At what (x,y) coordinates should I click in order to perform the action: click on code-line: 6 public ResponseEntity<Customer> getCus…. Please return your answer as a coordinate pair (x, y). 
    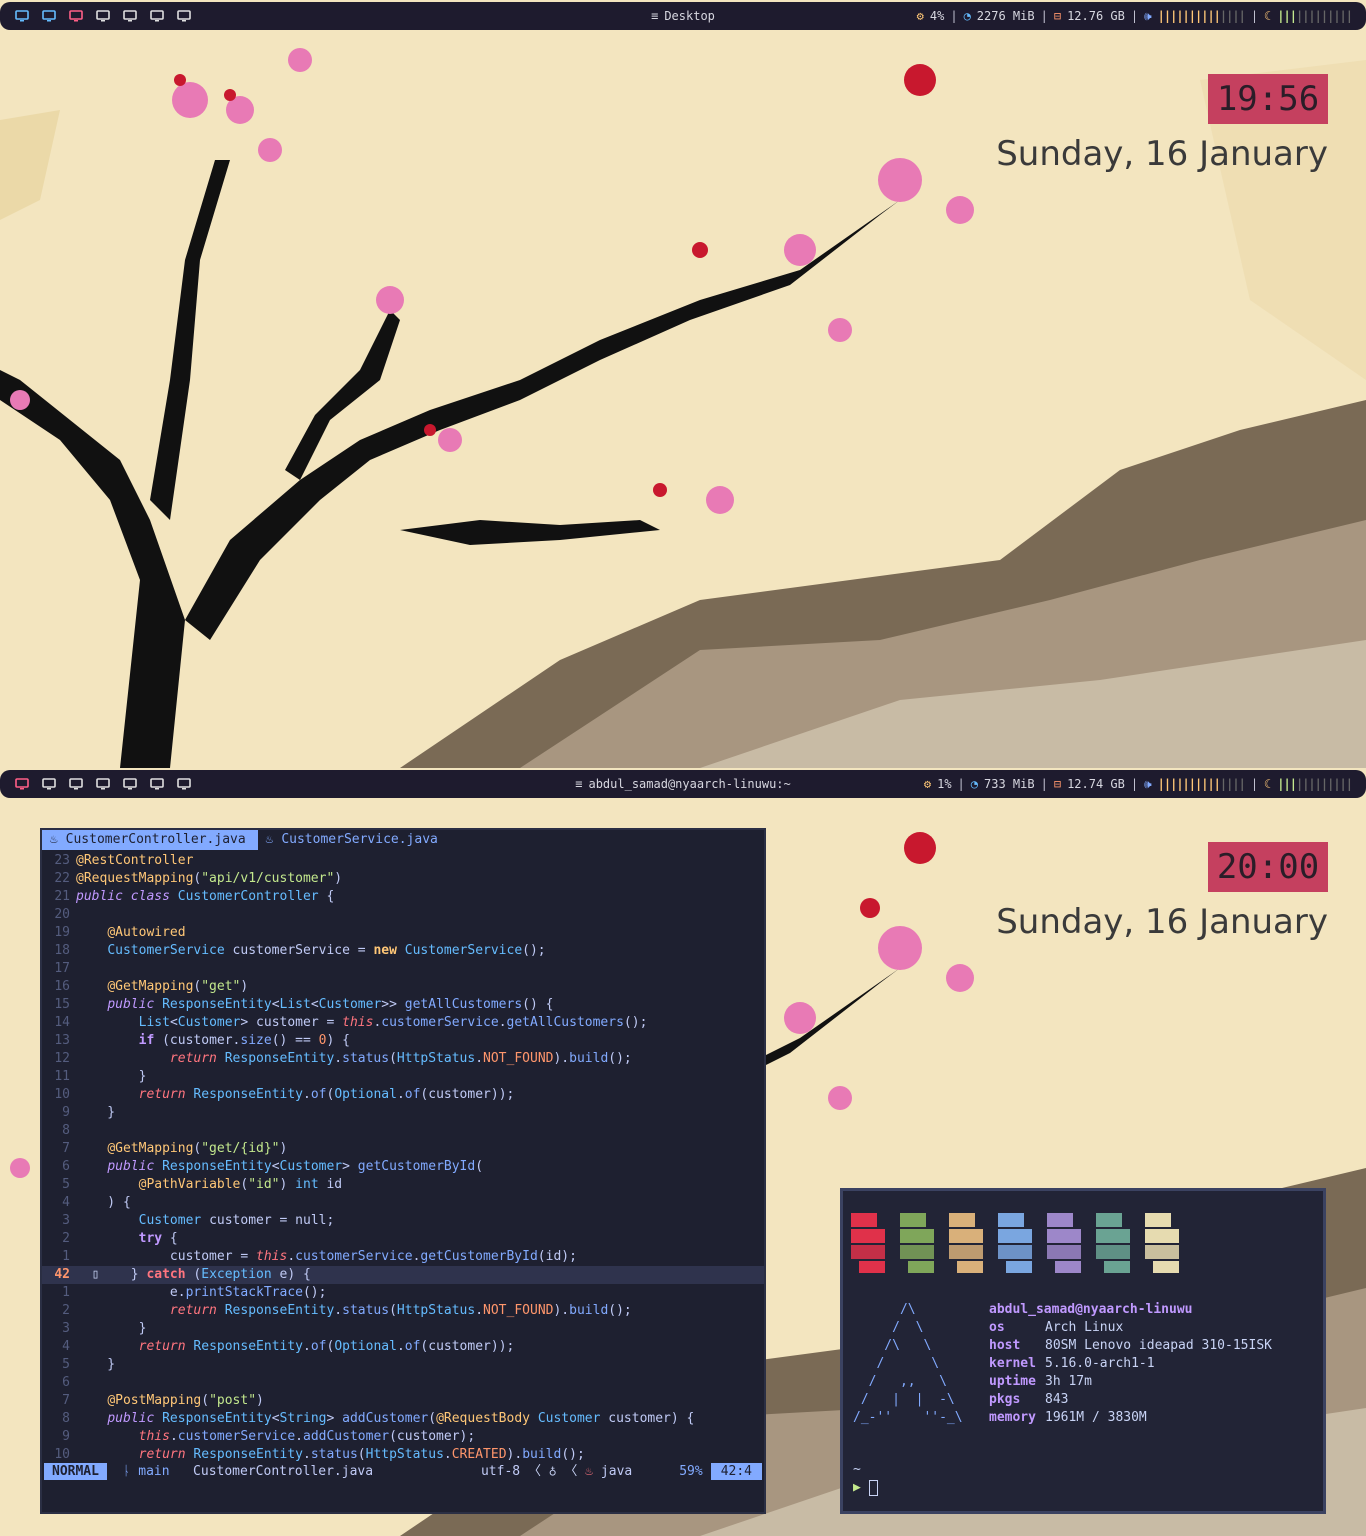
    Looking at the image, I should click on (273, 1166).